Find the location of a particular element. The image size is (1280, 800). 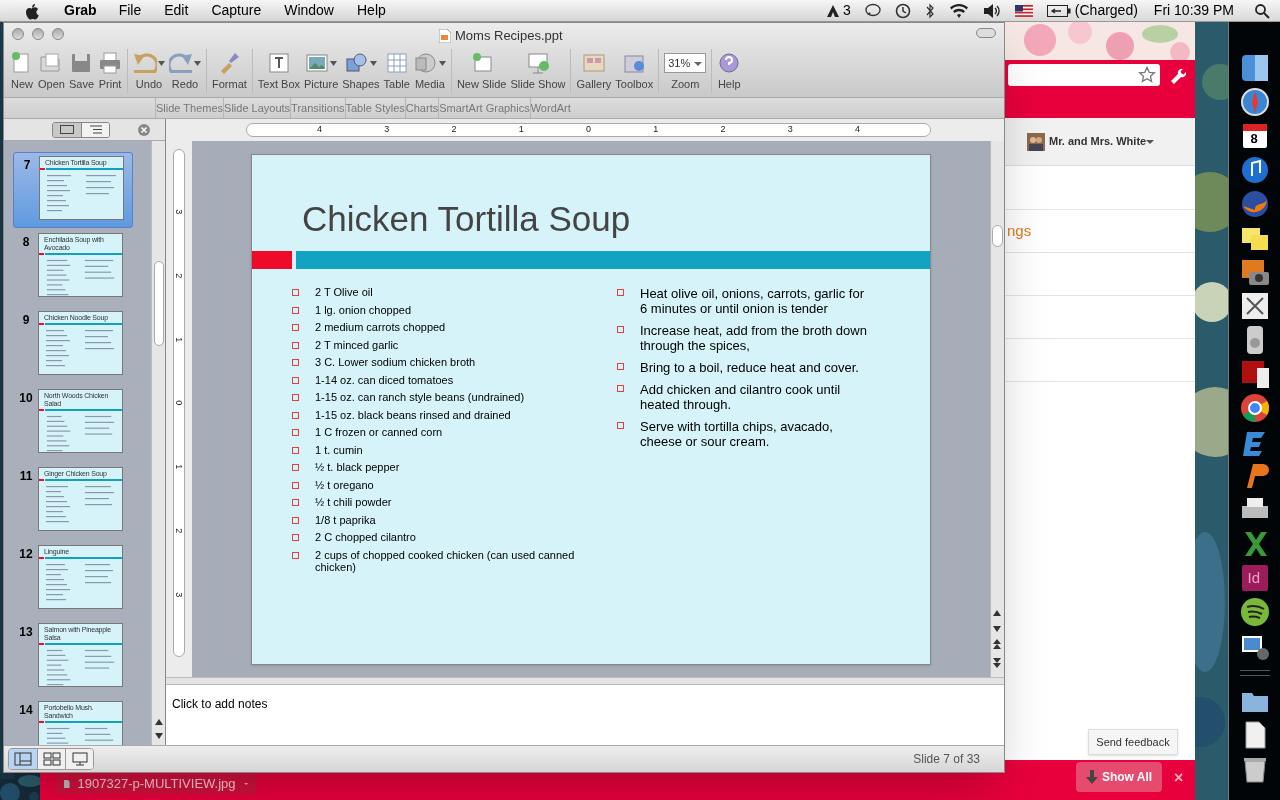

up-arrow-icon is located at coordinates (159, 722).